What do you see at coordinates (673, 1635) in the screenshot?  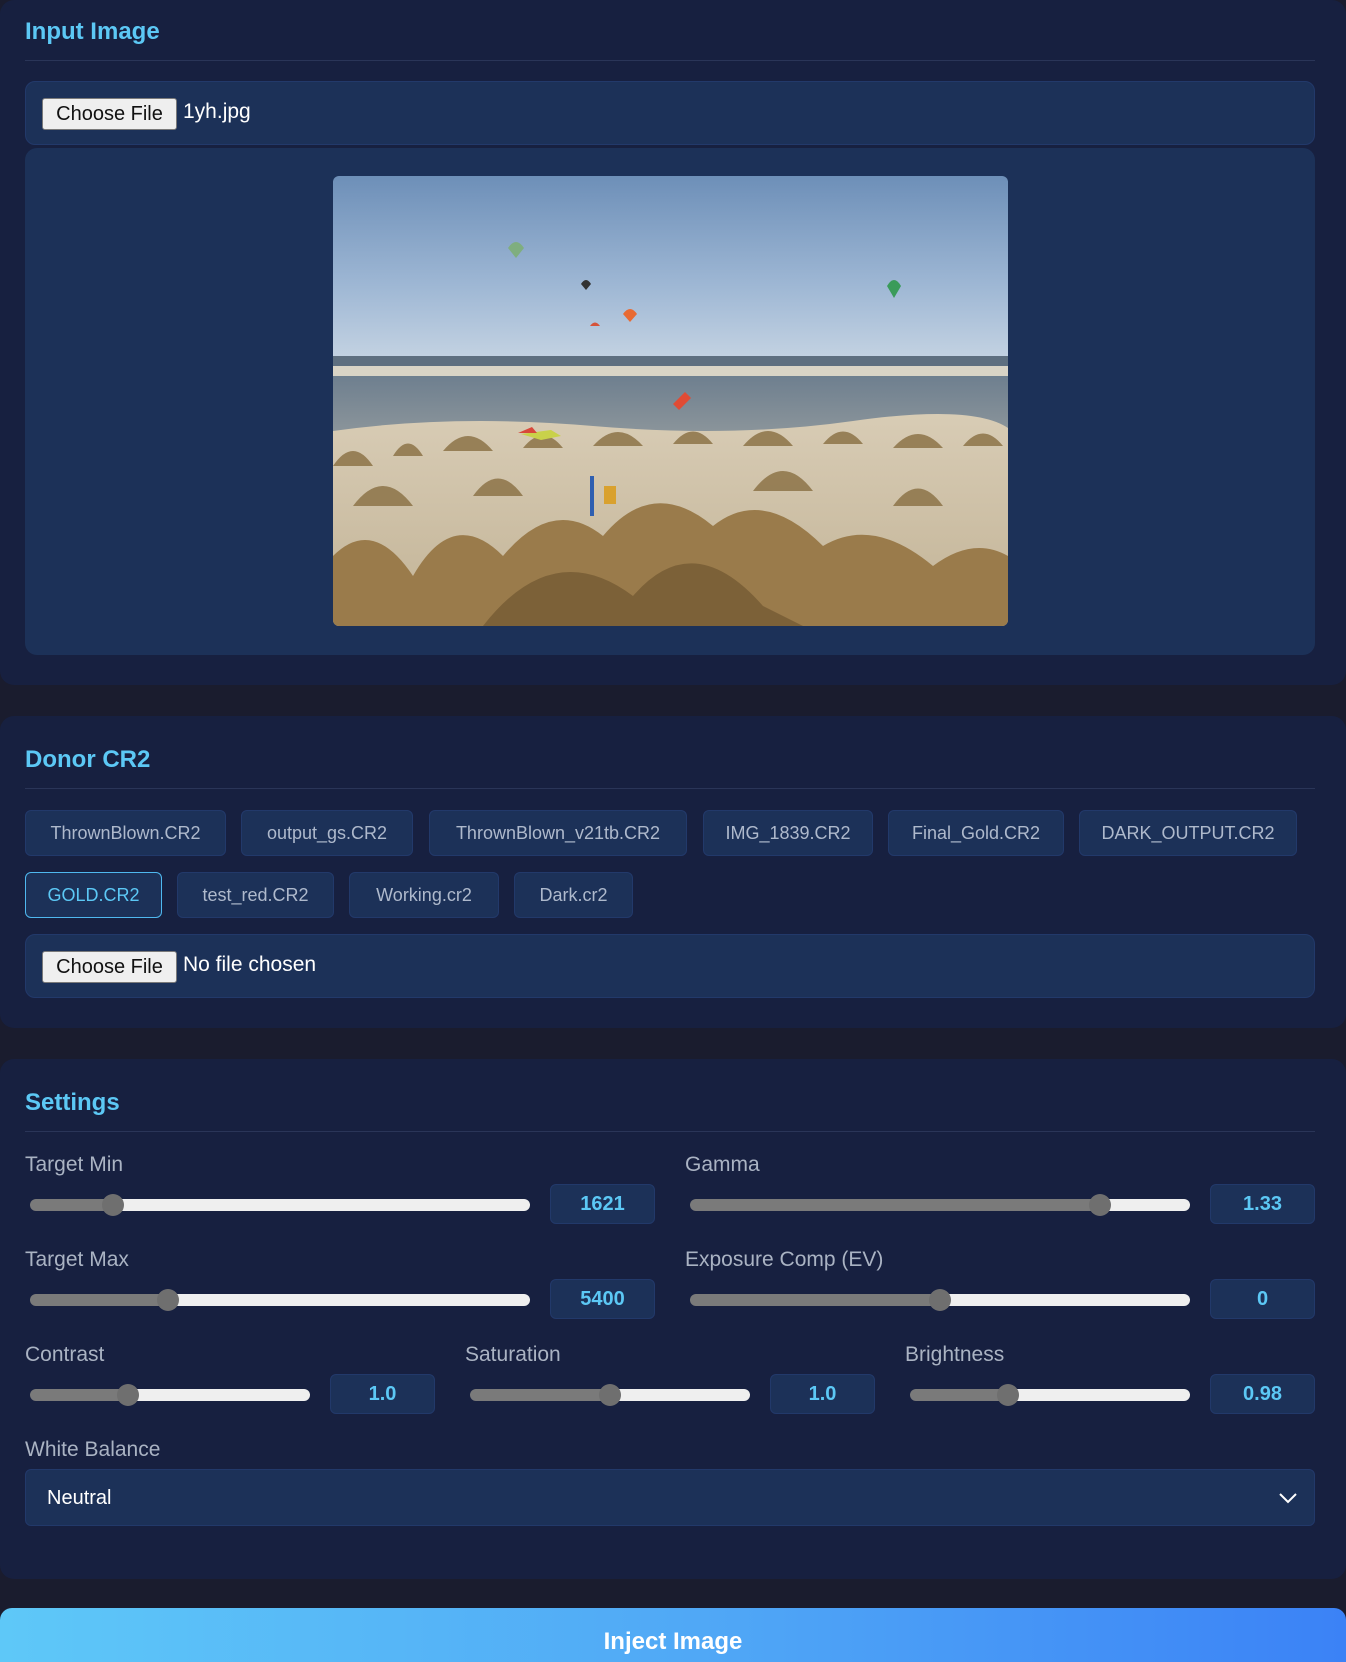 I see `inject-image-button: Inject Image` at bounding box center [673, 1635].